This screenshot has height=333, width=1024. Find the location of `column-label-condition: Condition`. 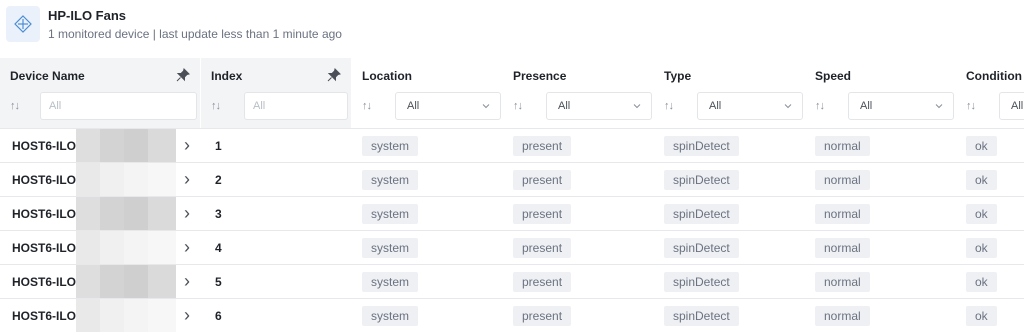

column-label-condition: Condition is located at coordinates (994, 76).